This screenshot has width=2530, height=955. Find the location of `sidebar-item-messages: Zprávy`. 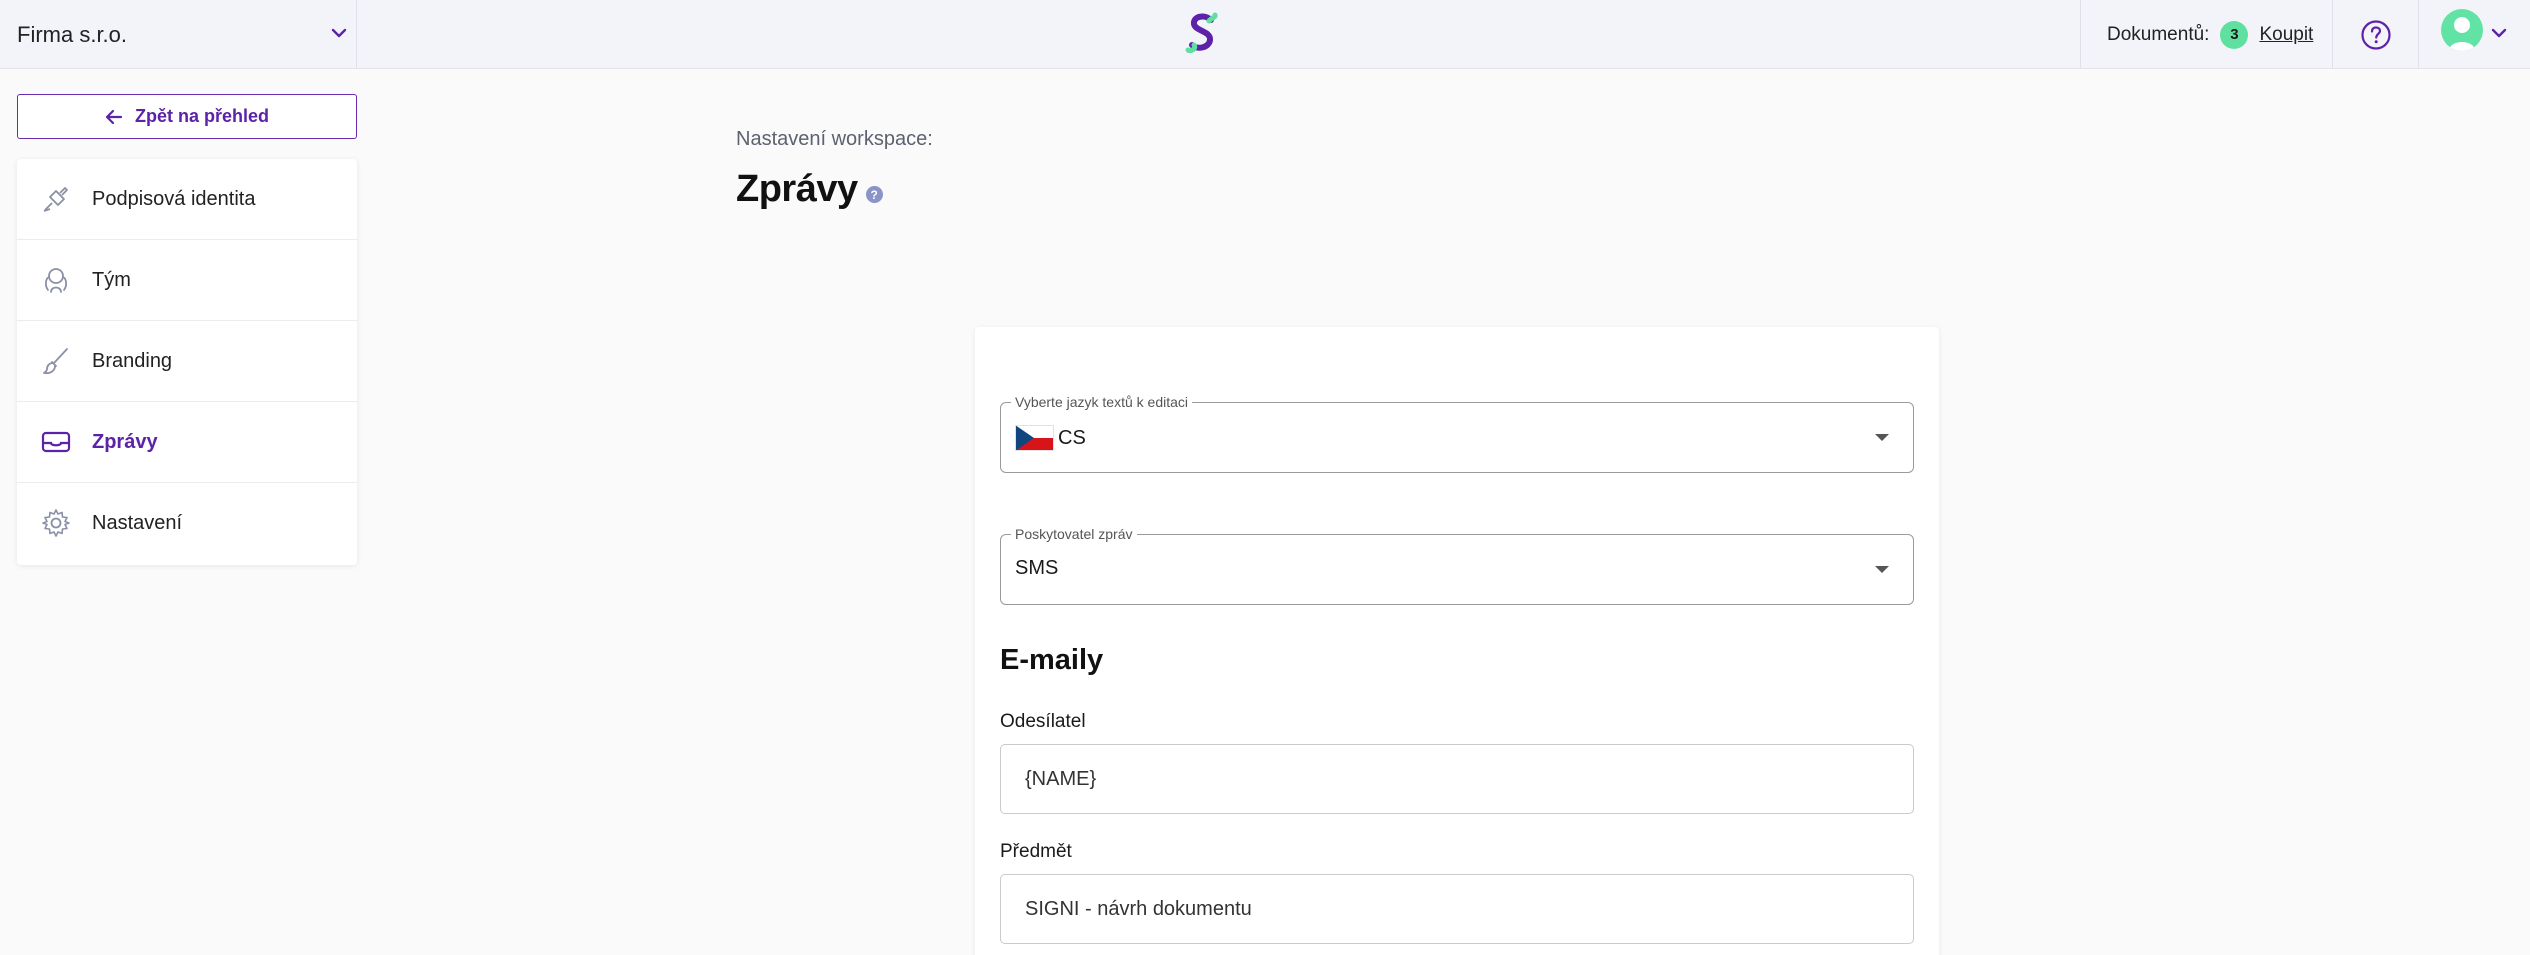

sidebar-item-messages: Zprávy is located at coordinates (187, 442).